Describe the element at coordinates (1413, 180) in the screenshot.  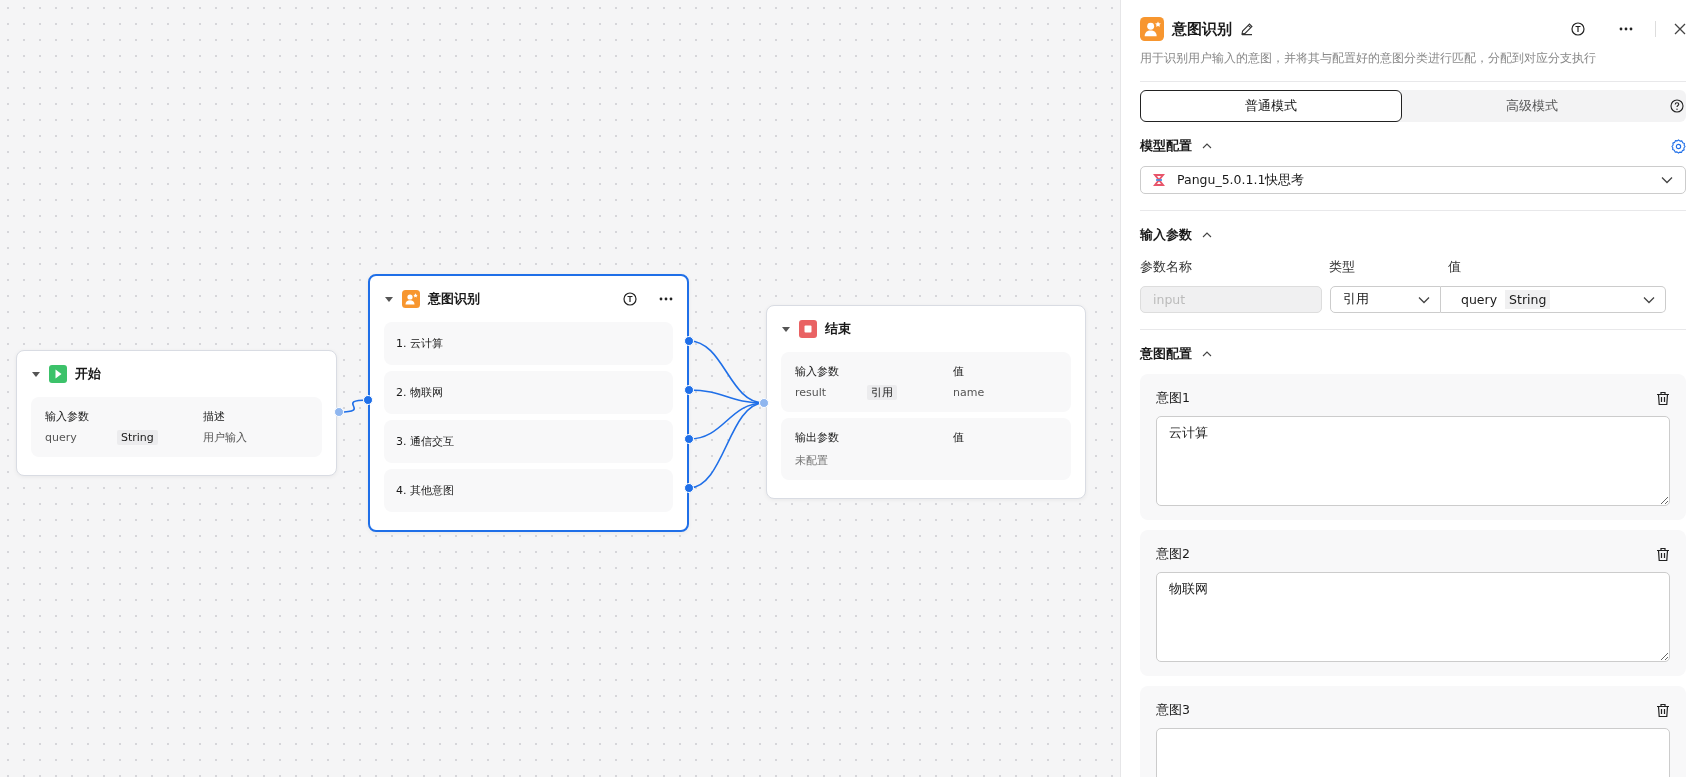
I see `model-select: Pangu_5.0.1.1快思考` at that location.